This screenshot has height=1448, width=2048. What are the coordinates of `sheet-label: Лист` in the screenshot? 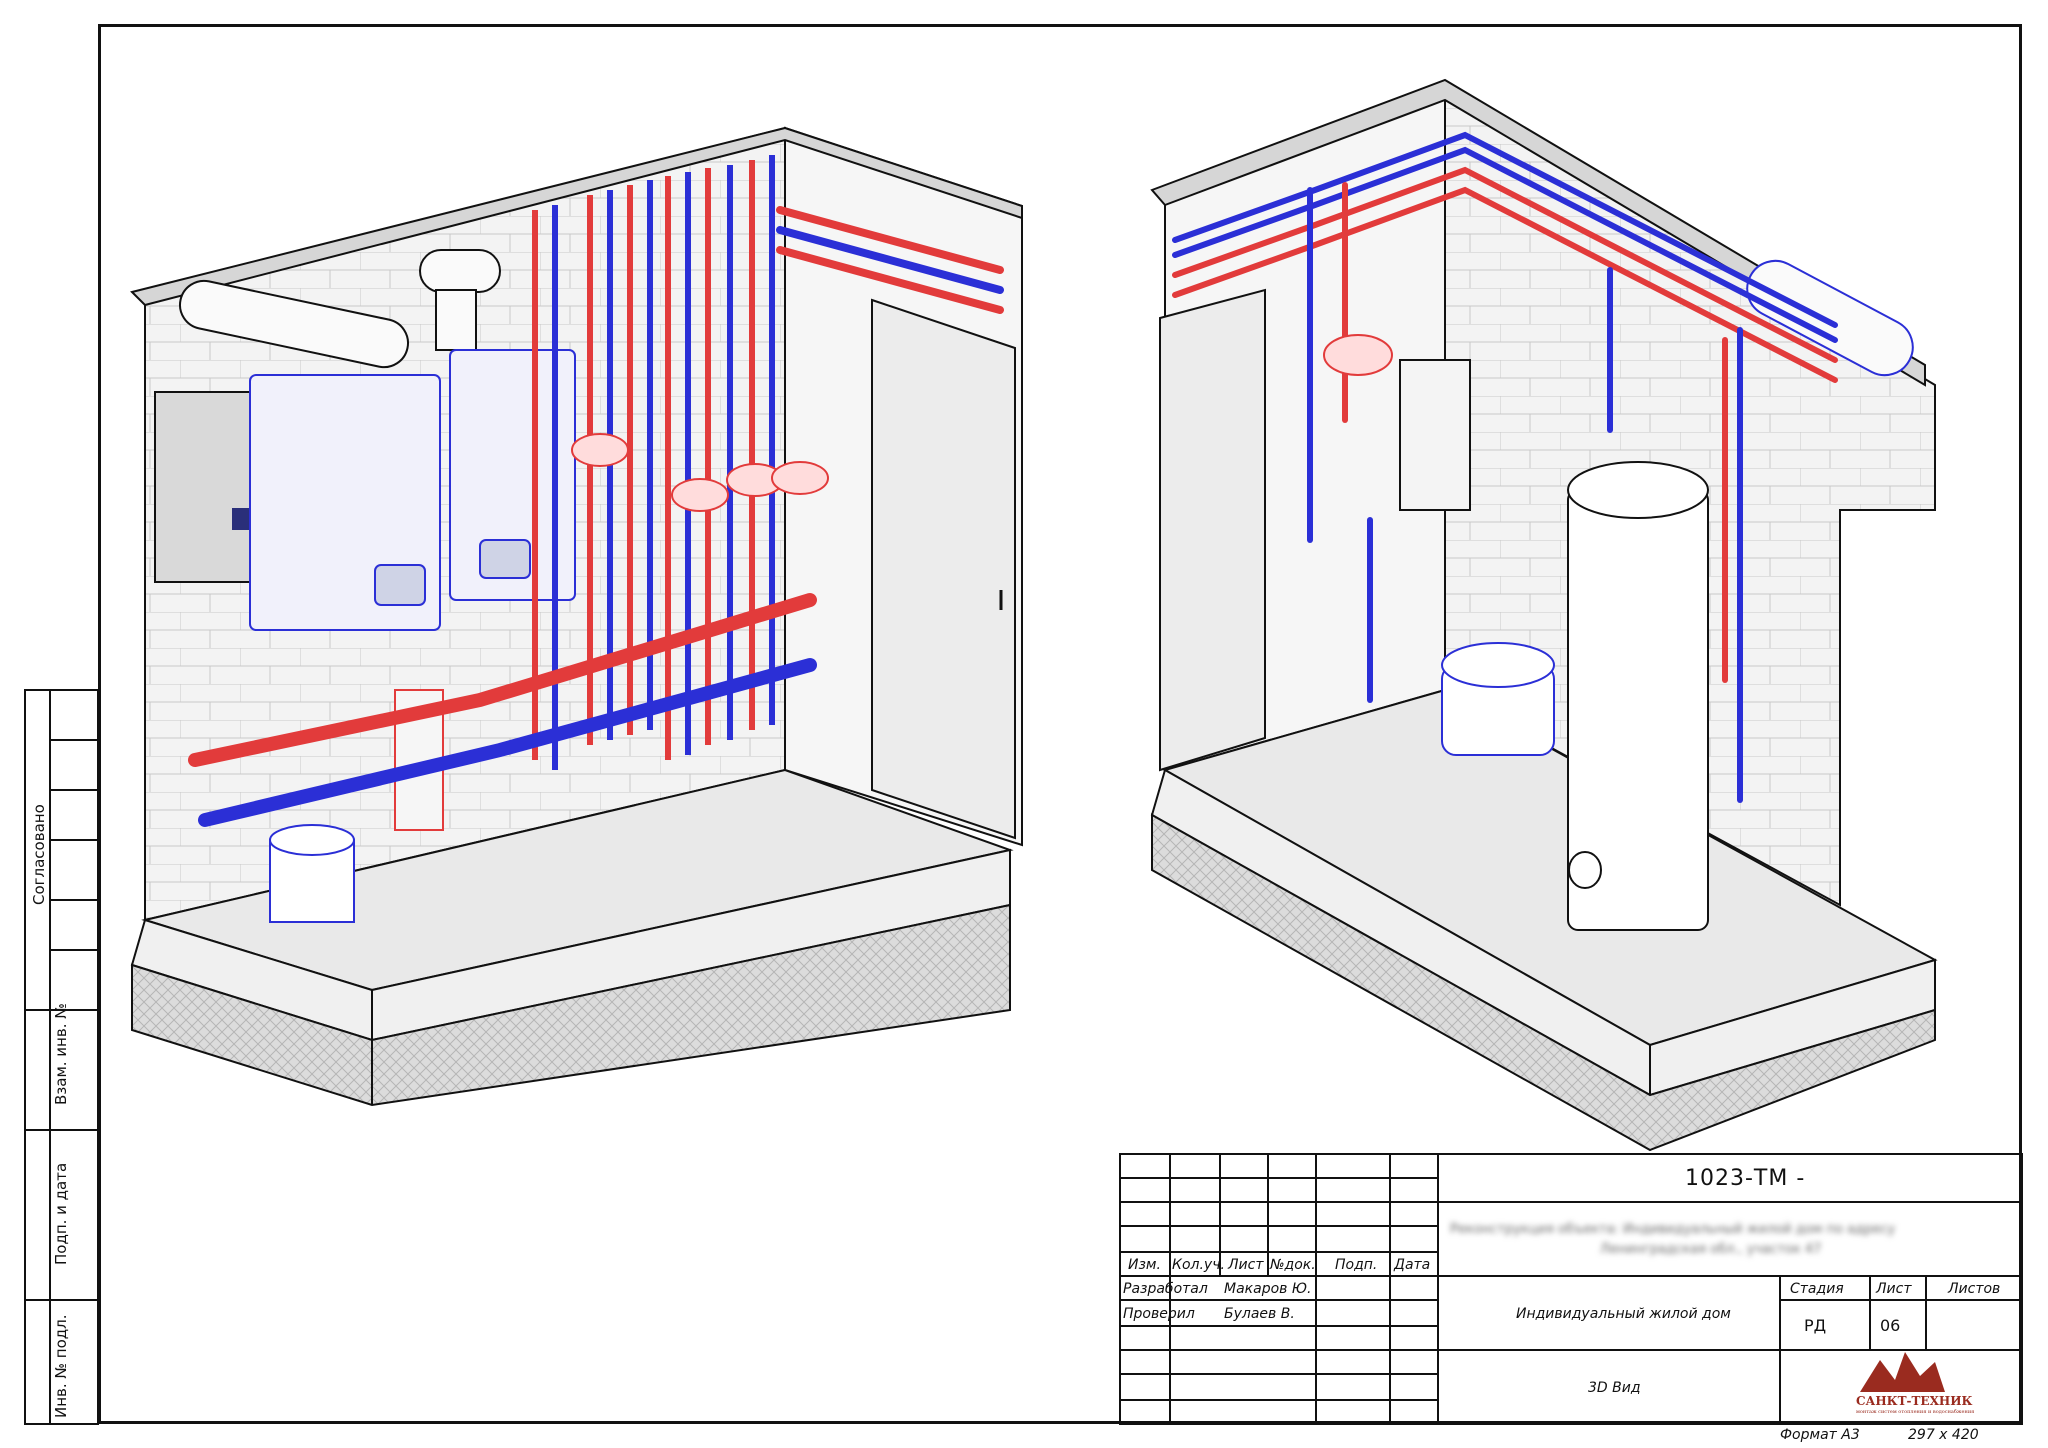 It's located at (1894, 1289).